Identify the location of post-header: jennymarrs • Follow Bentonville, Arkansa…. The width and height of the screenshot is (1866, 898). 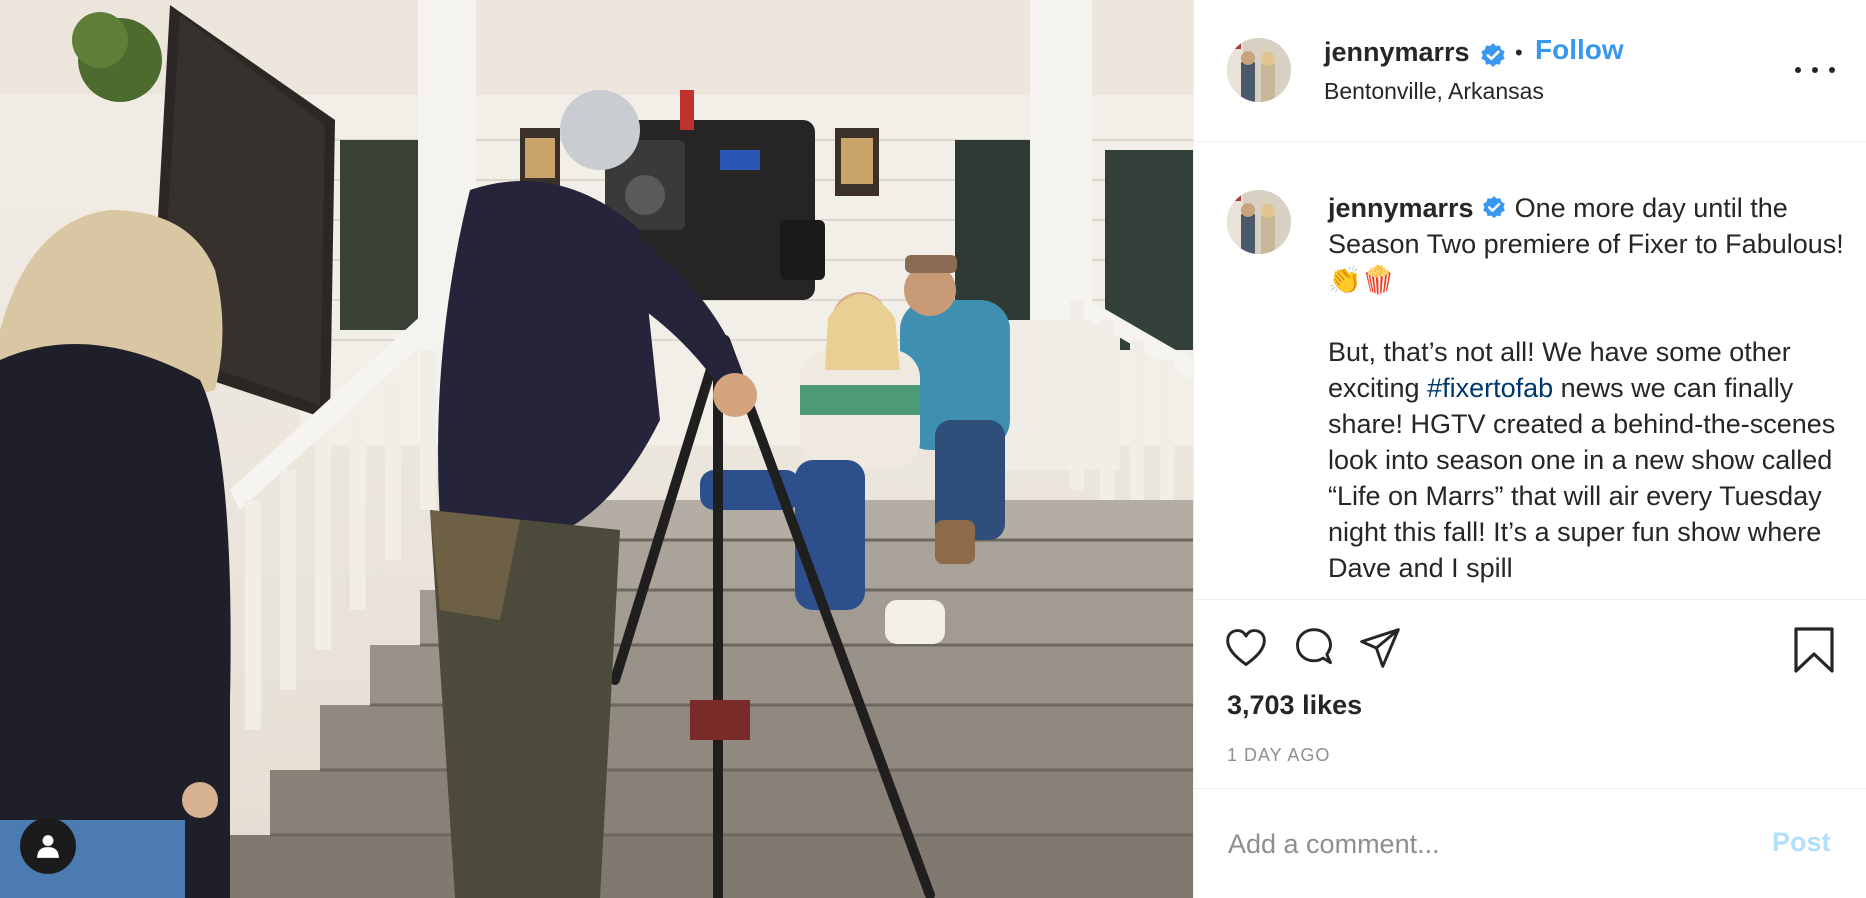
(1530, 71).